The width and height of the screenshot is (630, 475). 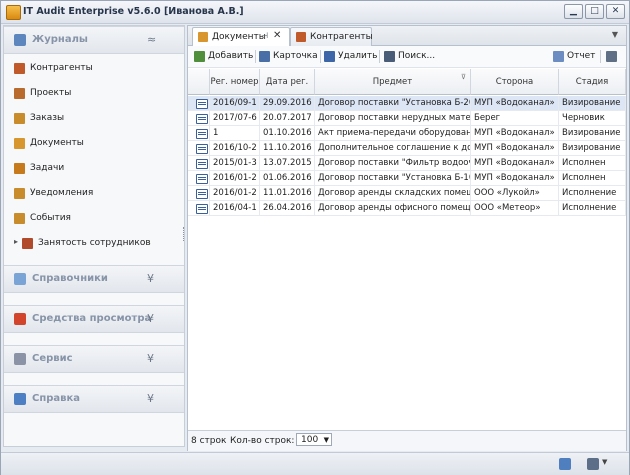 What do you see at coordinates (20, 40) in the screenshot?
I see `journals-icon` at bounding box center [20, 40].